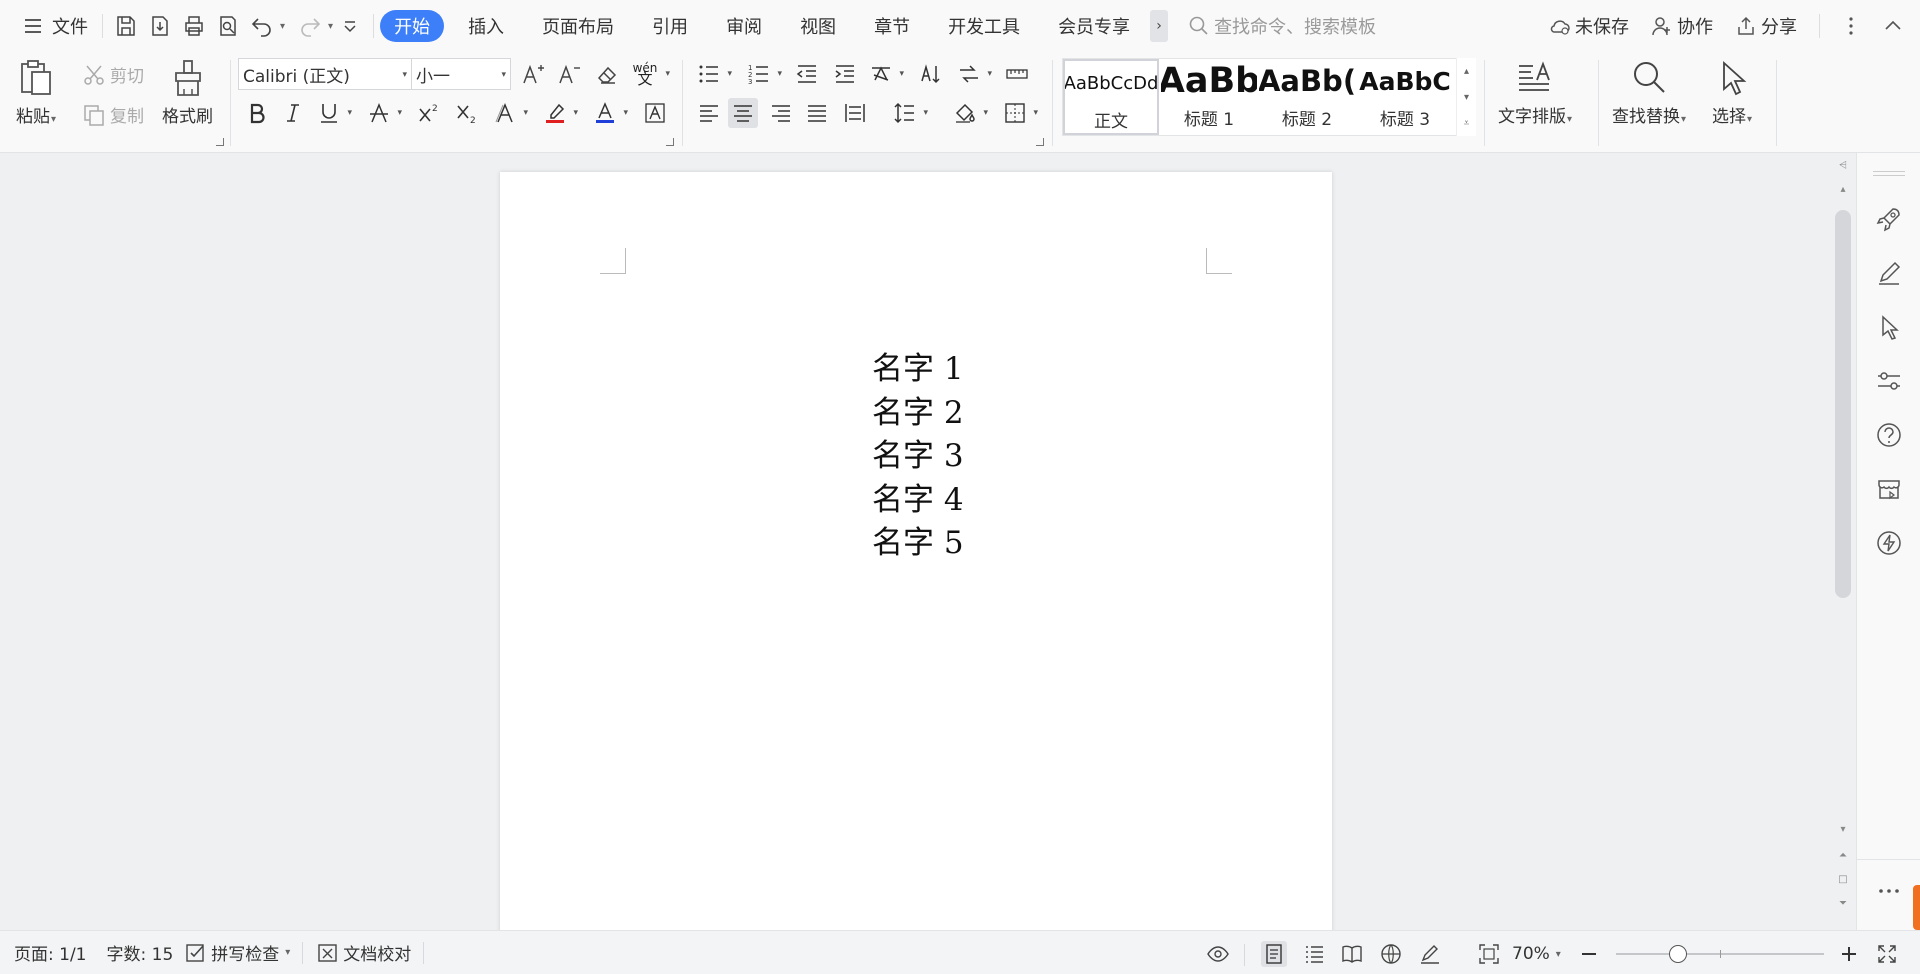  What do you see at coordinates (1916, 907) in the screenshot?
I see `handle-bar` at bounding box center [1916, 907].